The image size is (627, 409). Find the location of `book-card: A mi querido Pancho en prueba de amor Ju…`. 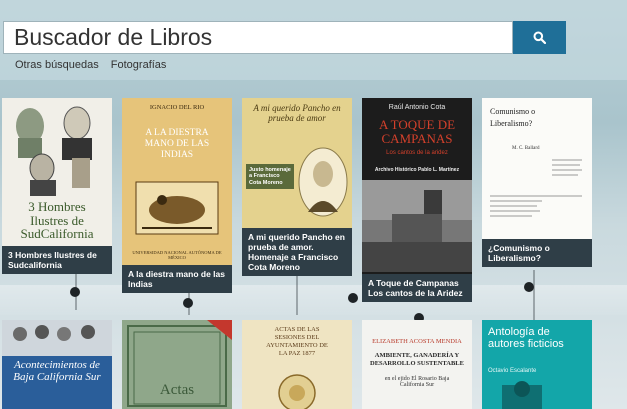

book-card: A mi querido Pancho en prueba de amor Ju… is located at coordinates (297, 187).